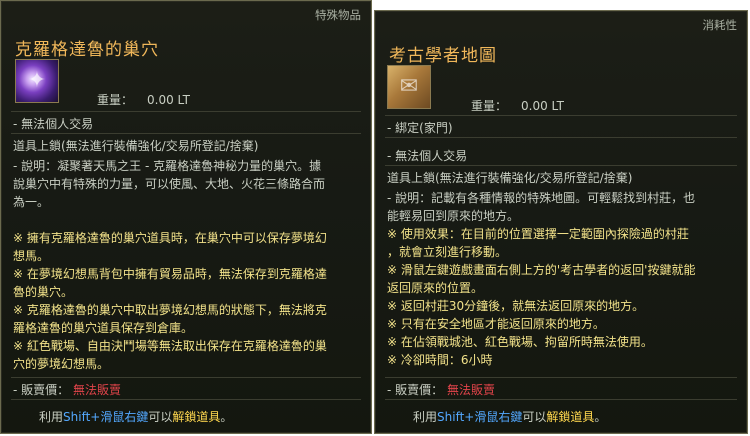 The image size is (750, 436). I want to click on note-line: 返回原來的位置。, so click(435, 288).